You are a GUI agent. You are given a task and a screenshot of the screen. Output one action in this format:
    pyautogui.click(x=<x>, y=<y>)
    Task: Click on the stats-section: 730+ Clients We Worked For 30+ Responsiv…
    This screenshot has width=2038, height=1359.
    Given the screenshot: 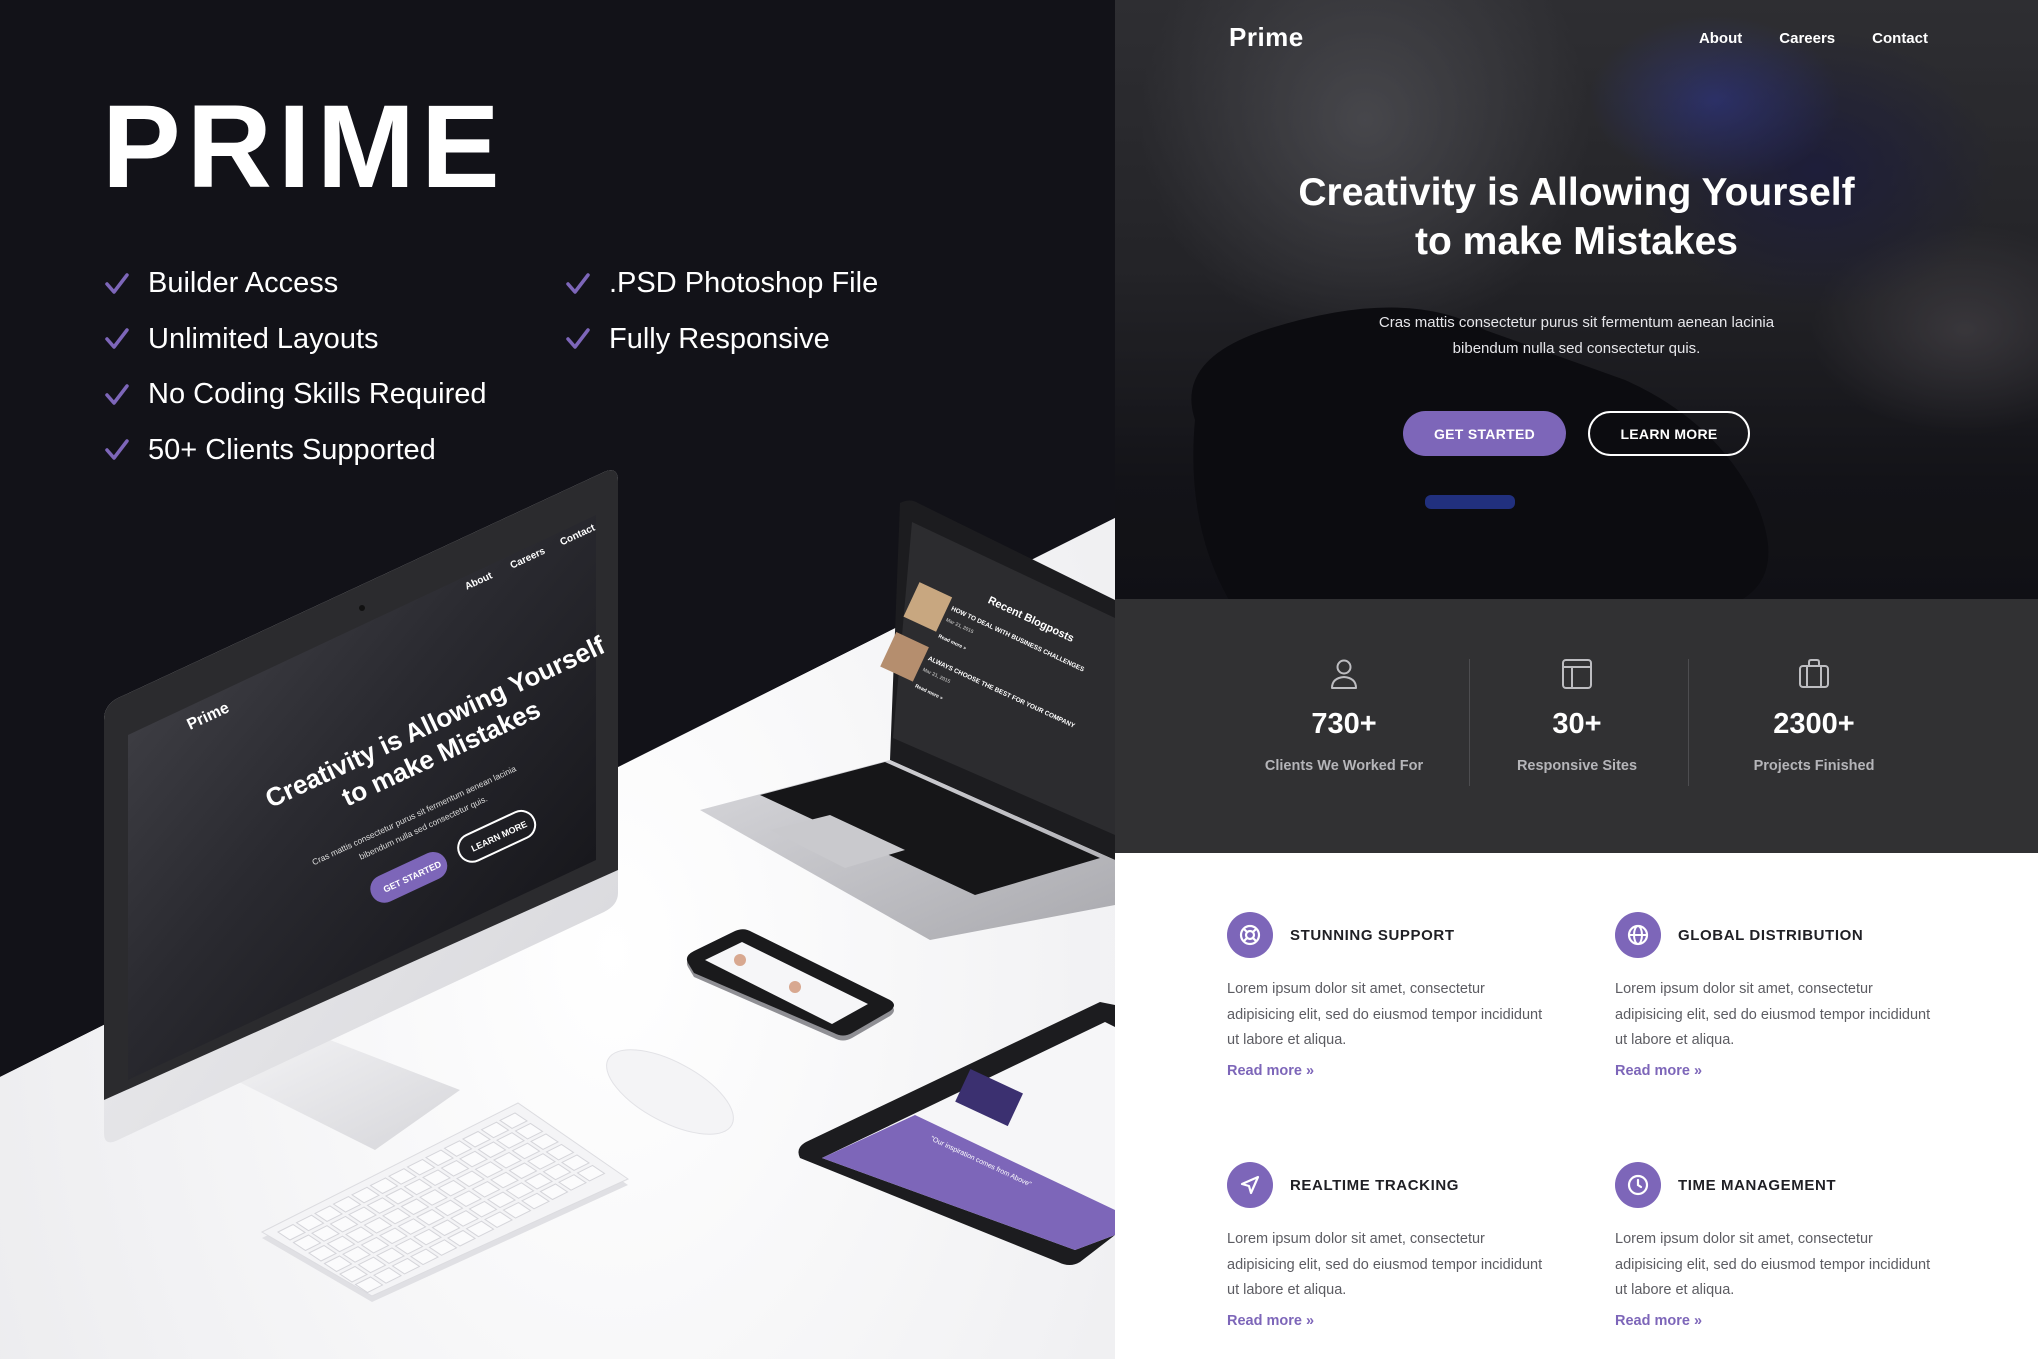 What is the action you would take?
    pyautogui.click(x=1576, y=726)
    